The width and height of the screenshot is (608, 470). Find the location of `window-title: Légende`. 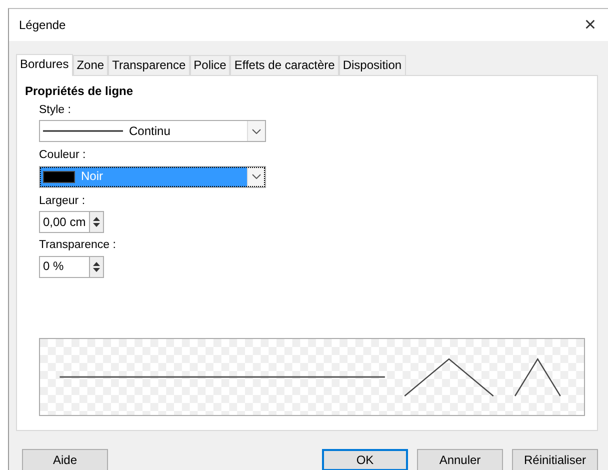

window-title: Légende is located at coordinates (42, 25).